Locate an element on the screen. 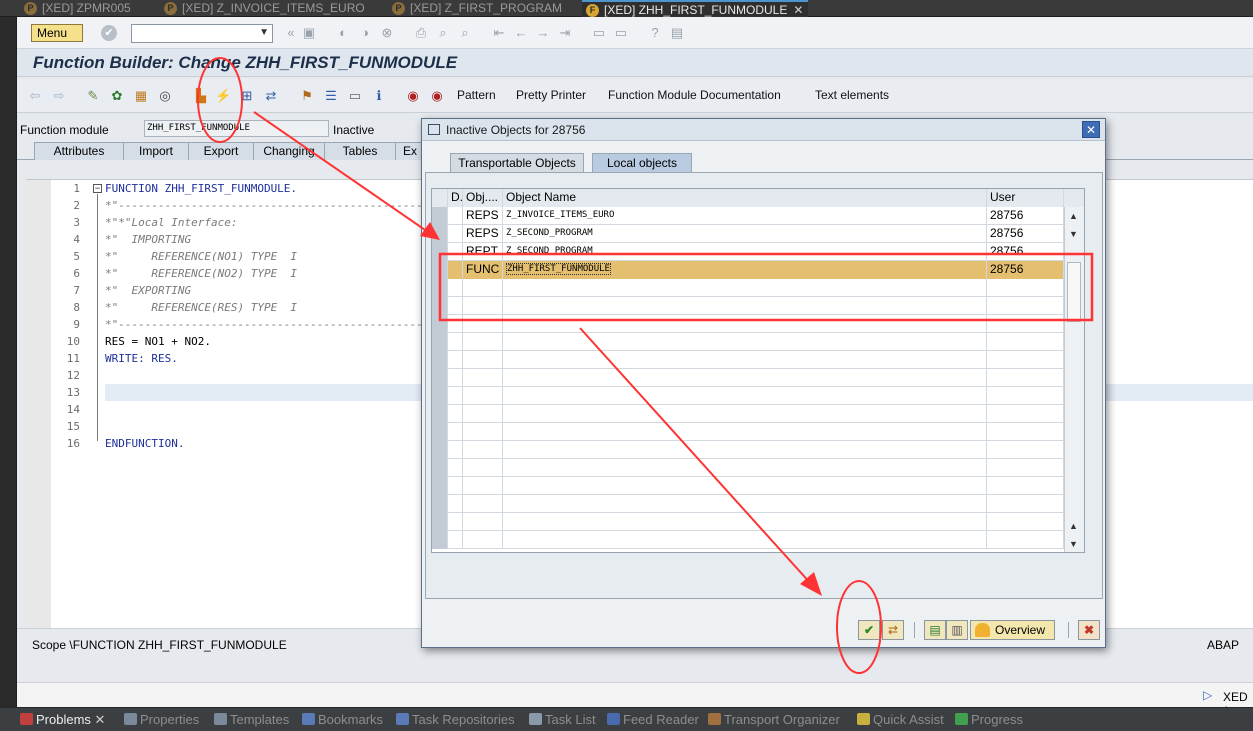 The height and width of the screenshot is (731, 1253). table-row: REPT Z_SECOND_PROGRAM 28756 is located at coordinates (758, 252).